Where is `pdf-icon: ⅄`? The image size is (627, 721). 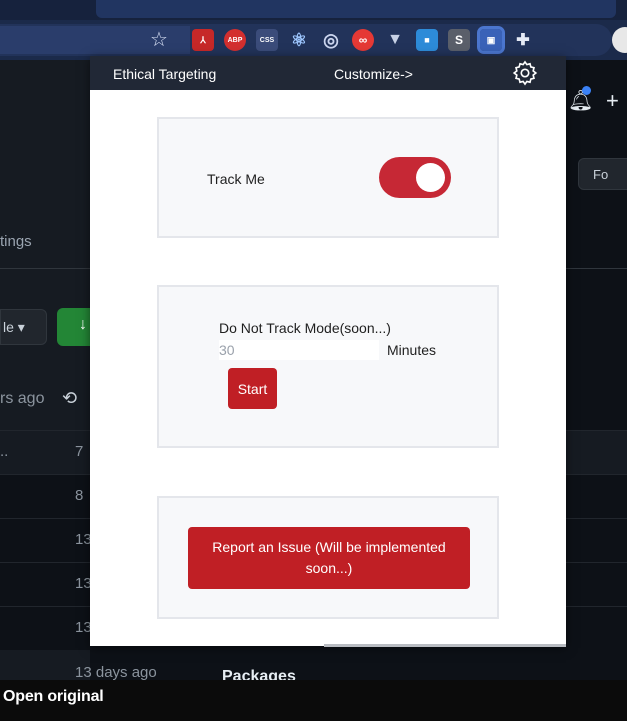 pdf-icon: ⅄ is located at coordinates (203, 40).